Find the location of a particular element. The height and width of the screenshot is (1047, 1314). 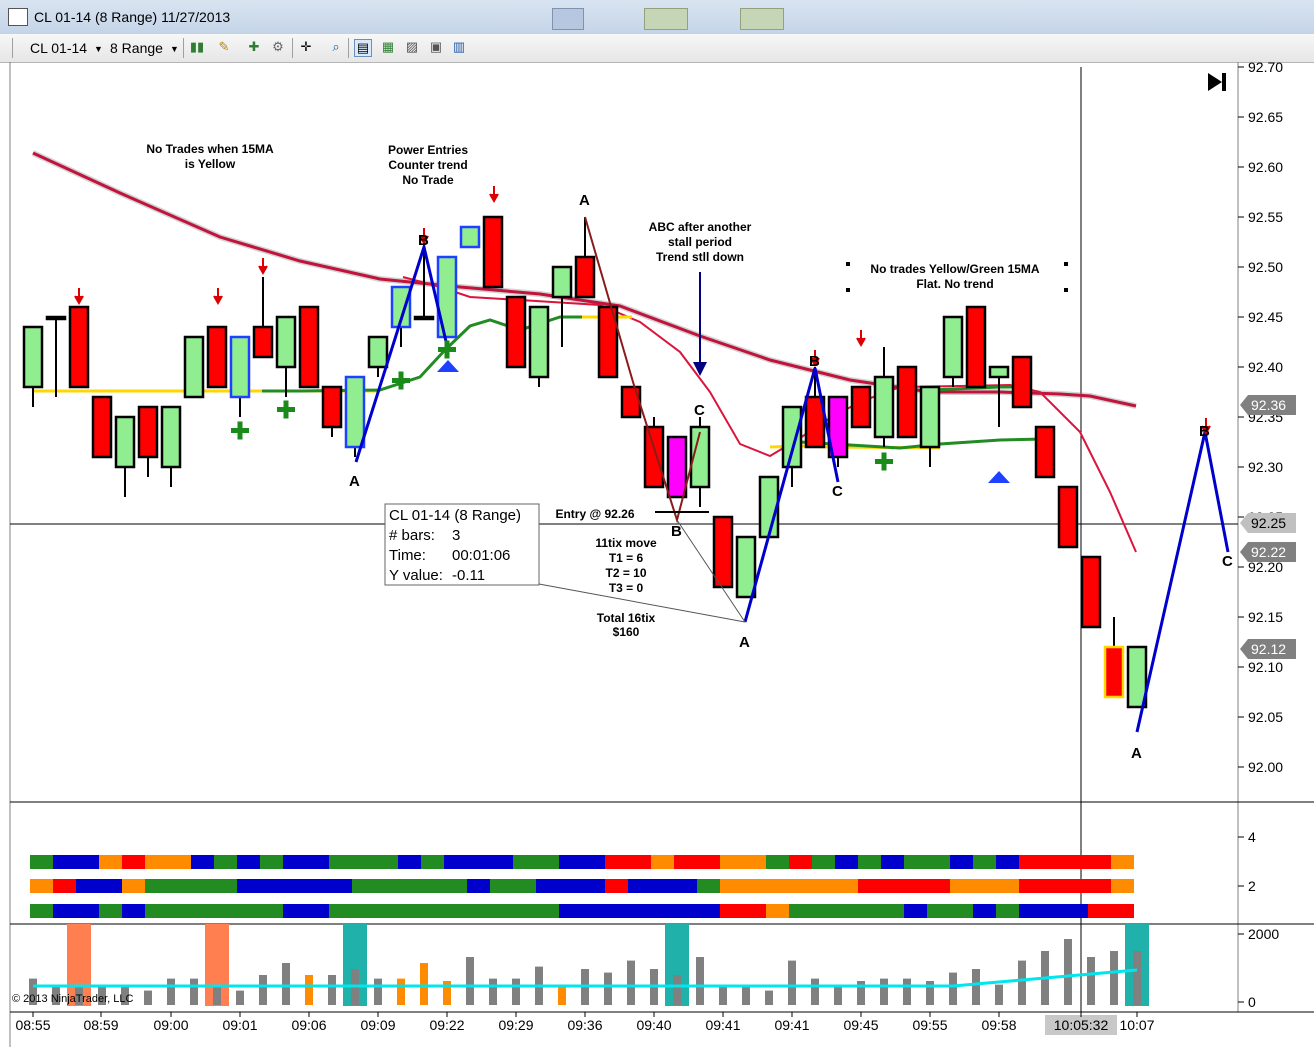

price-tick-label: 92.50 is located at coordinates (1265, 267).